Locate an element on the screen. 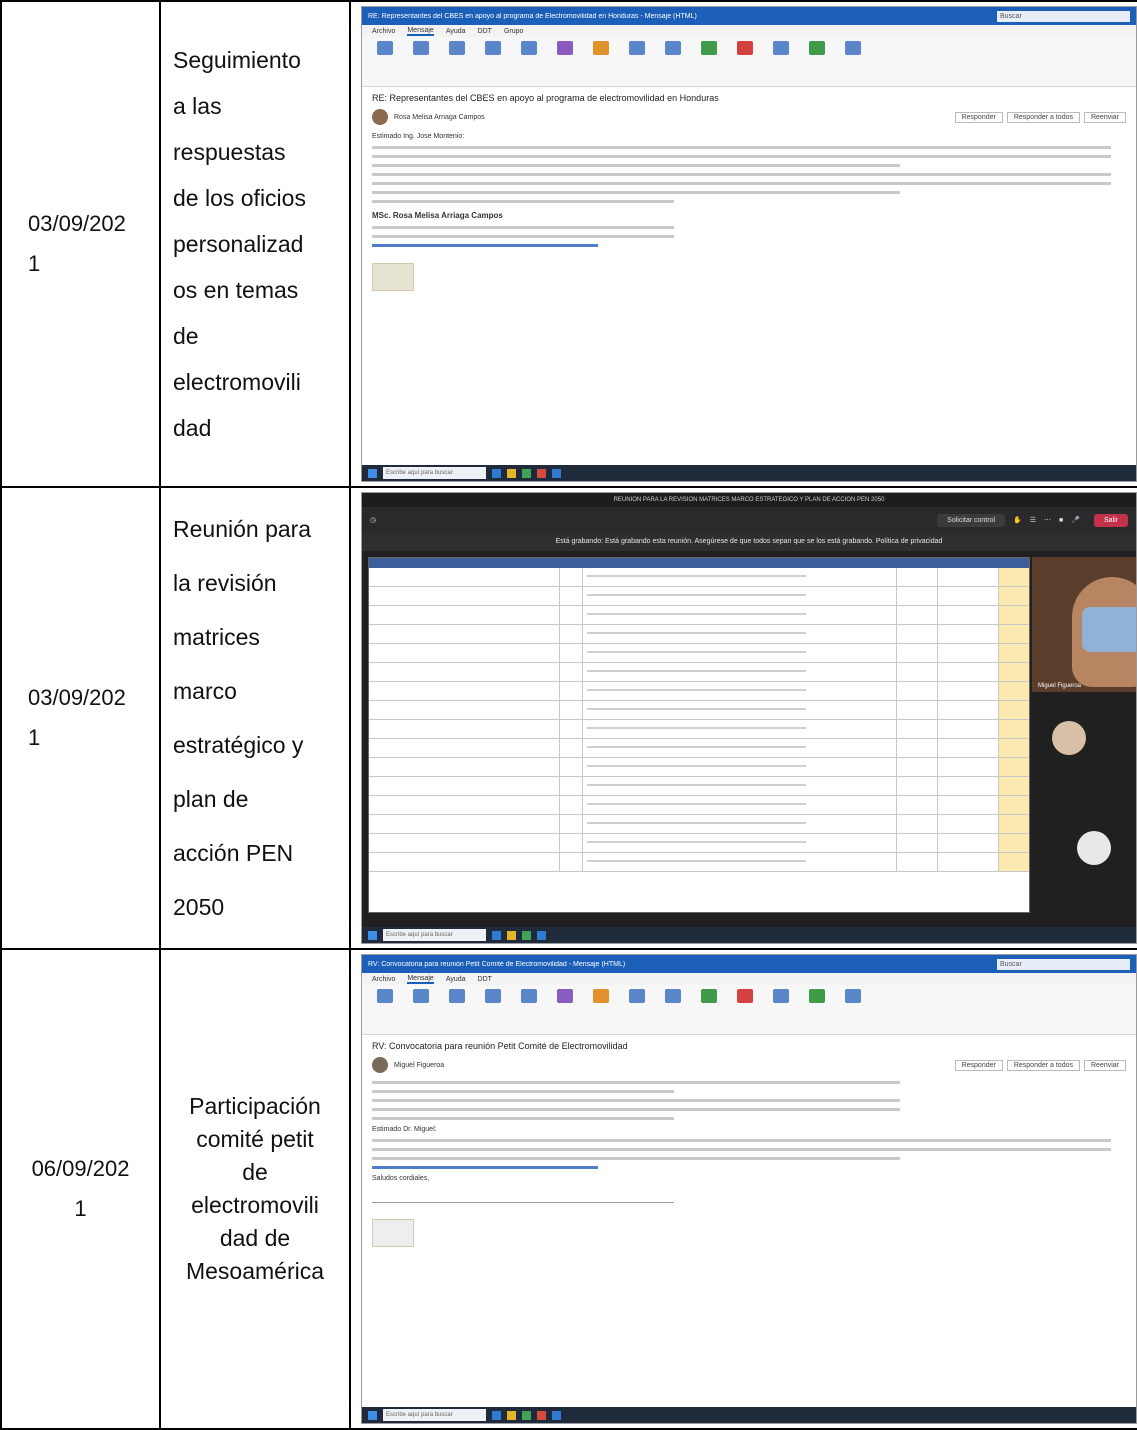 The image size is (1137, 1430). teams-icon is located at coordinates (541, 935).